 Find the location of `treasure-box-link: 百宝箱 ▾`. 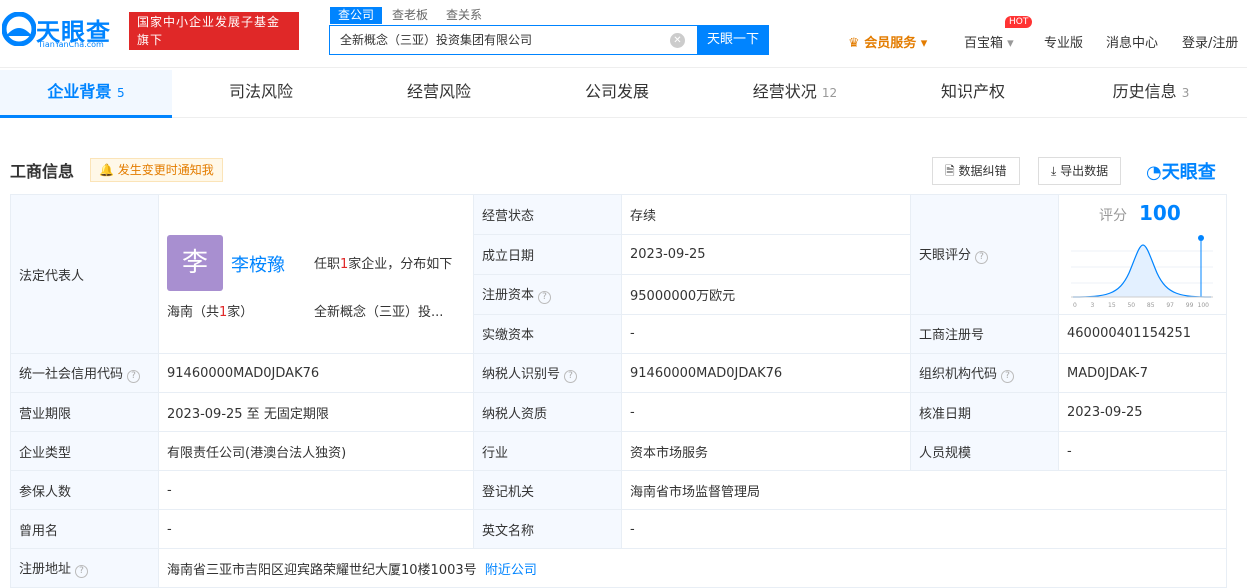

treasure-box-link: 百宝箱 ▾ is located at coordinates (989, 41).